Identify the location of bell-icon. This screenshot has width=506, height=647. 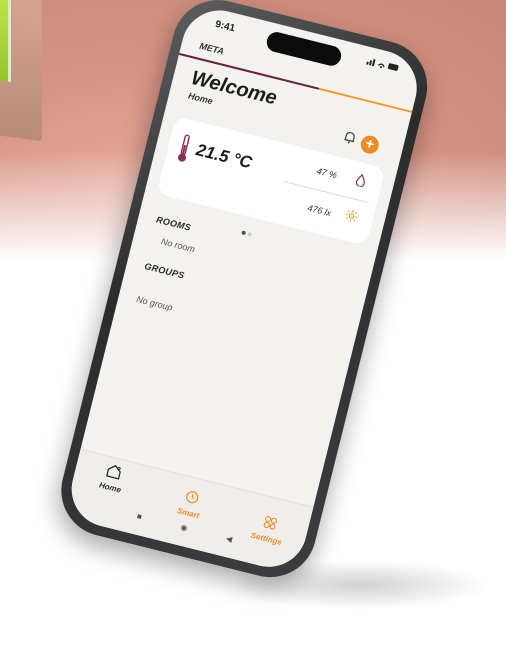
(349, 138).